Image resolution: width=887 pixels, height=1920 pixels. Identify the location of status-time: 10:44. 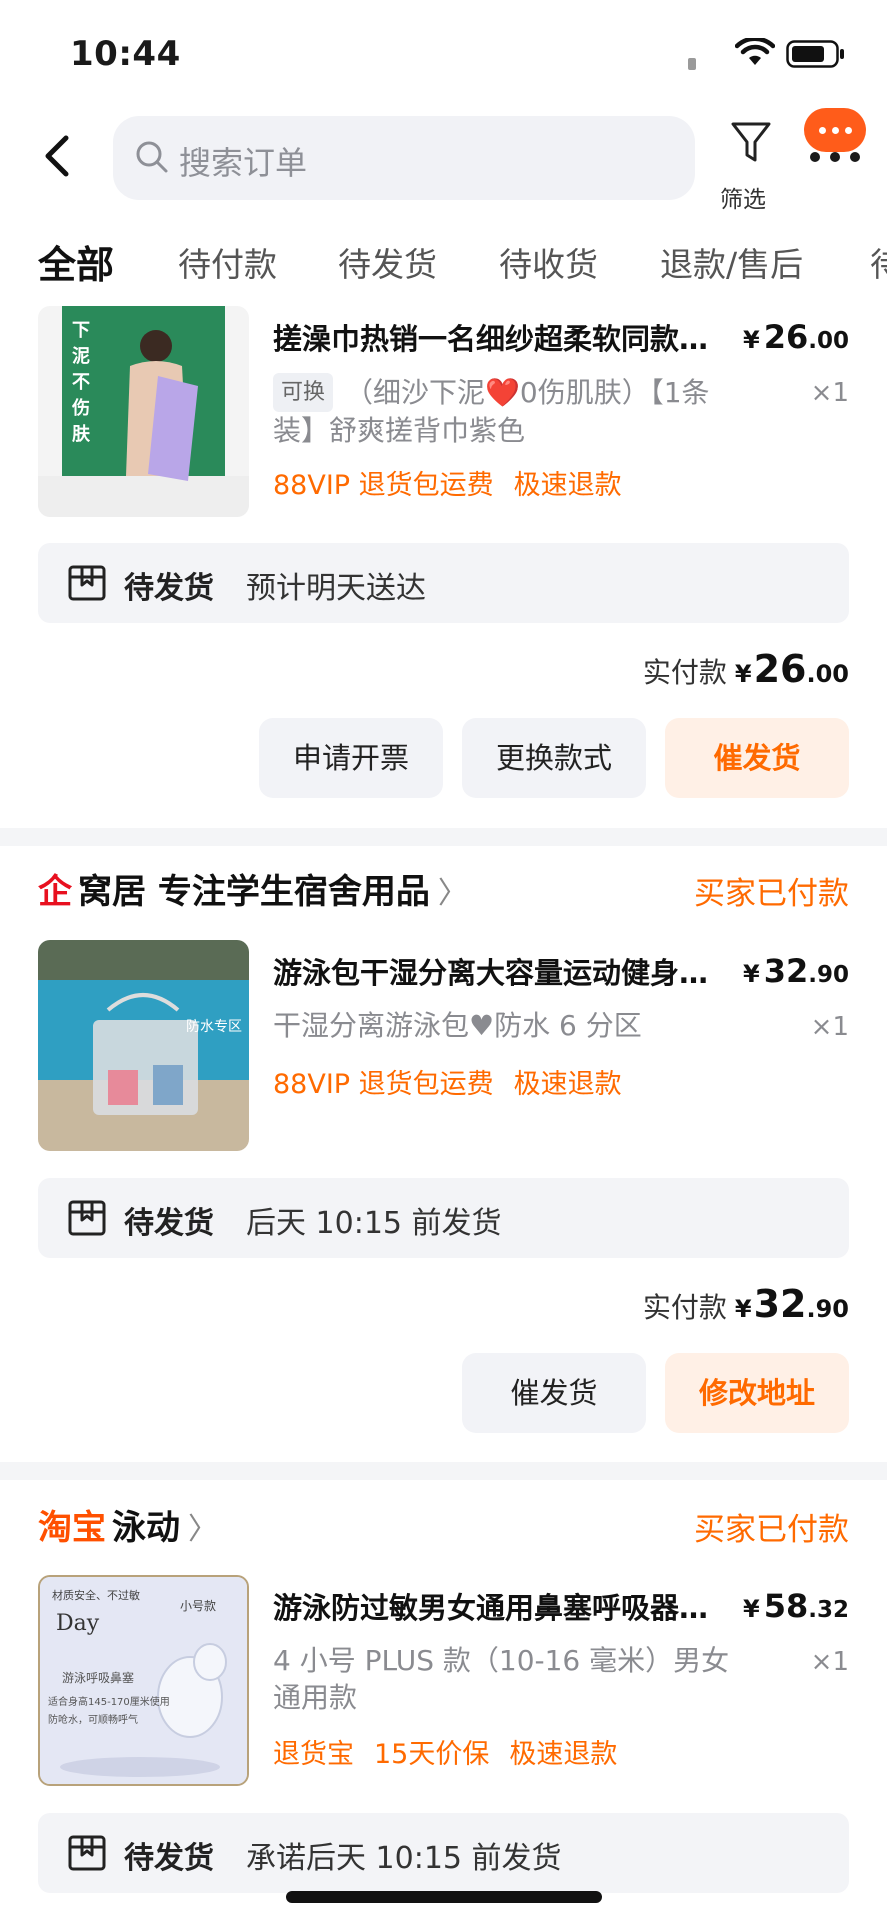
(125, 54).